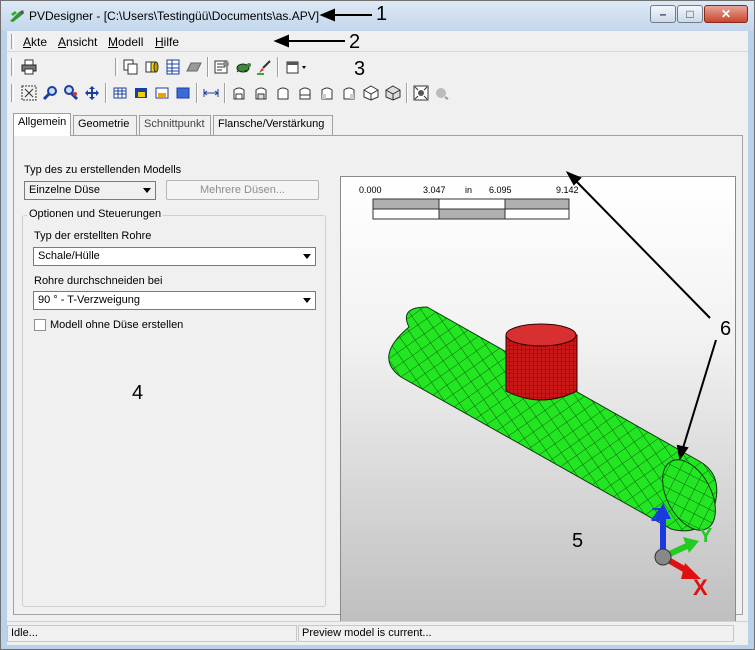 The height and width of the screenshot is (650, 755). I want to click on view-hidden-button, so click(162, 93).